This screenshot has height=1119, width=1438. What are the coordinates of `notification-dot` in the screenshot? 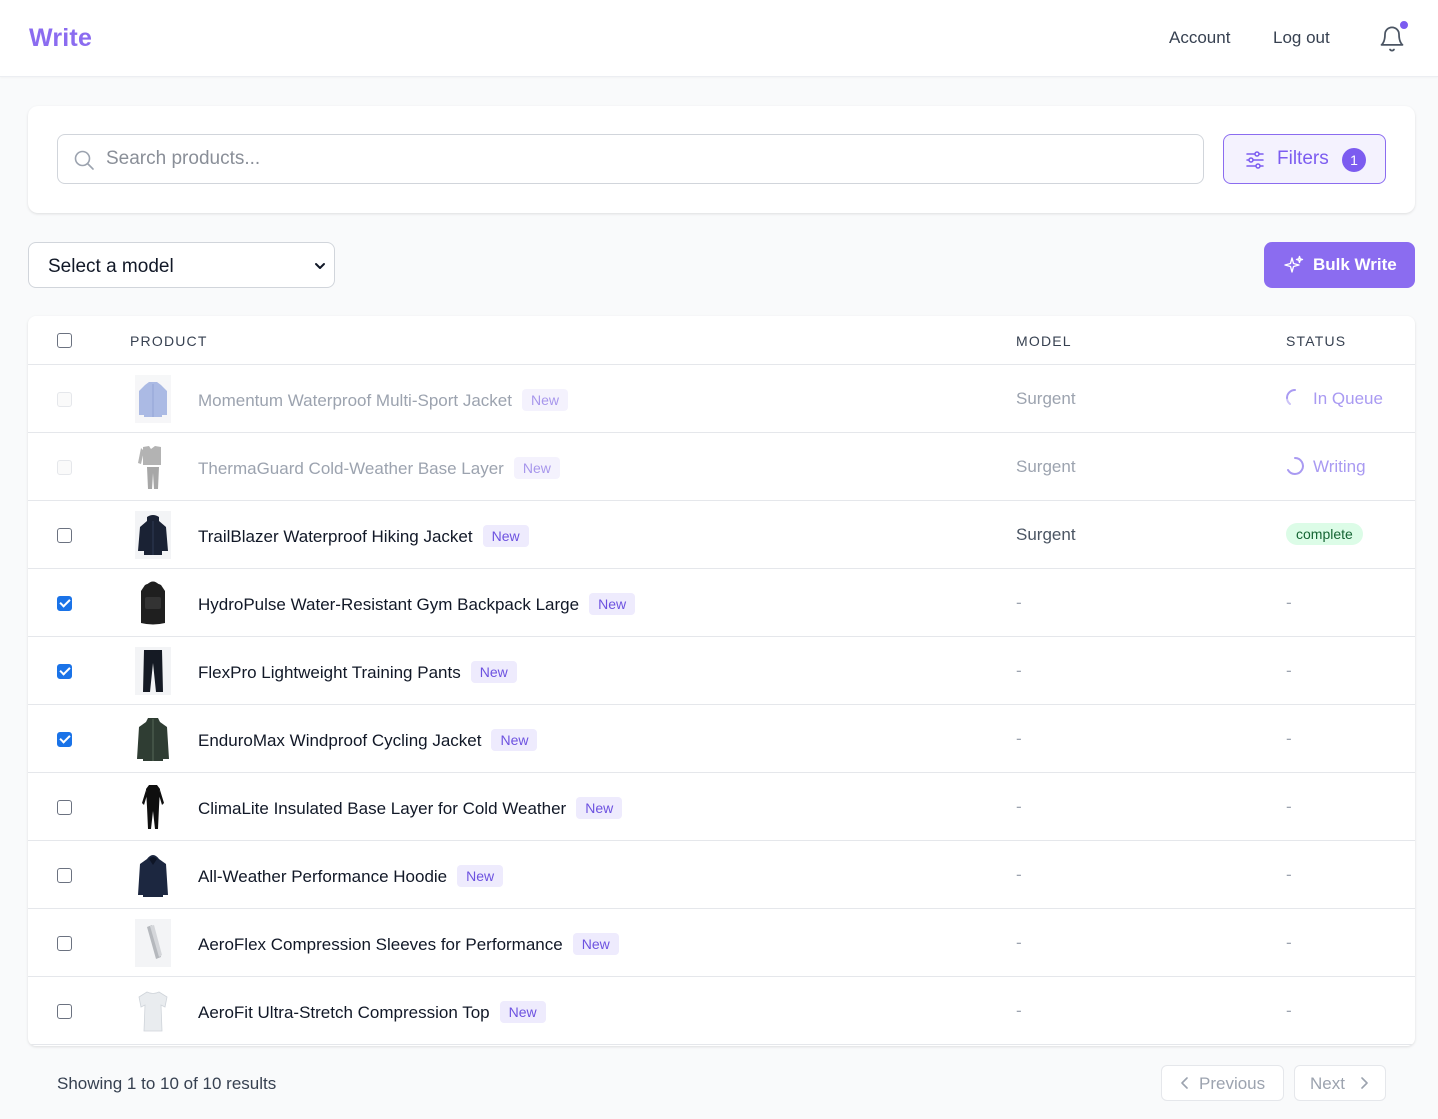 It's located at (1404, 25).